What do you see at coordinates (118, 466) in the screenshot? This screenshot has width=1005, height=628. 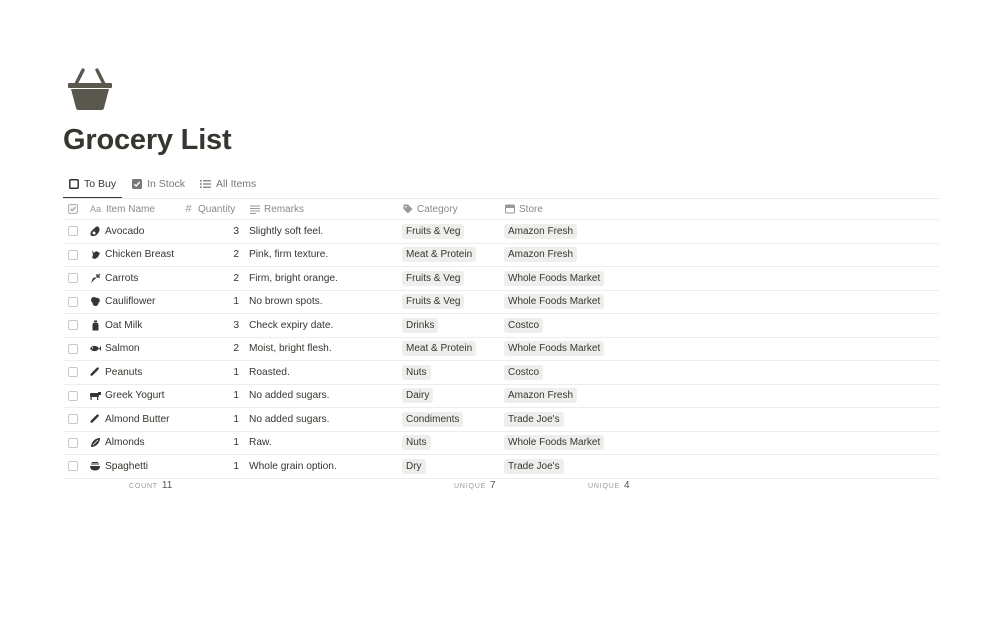 I see `item-name-cell: Spaghetti` at bounding box center [118, 466].